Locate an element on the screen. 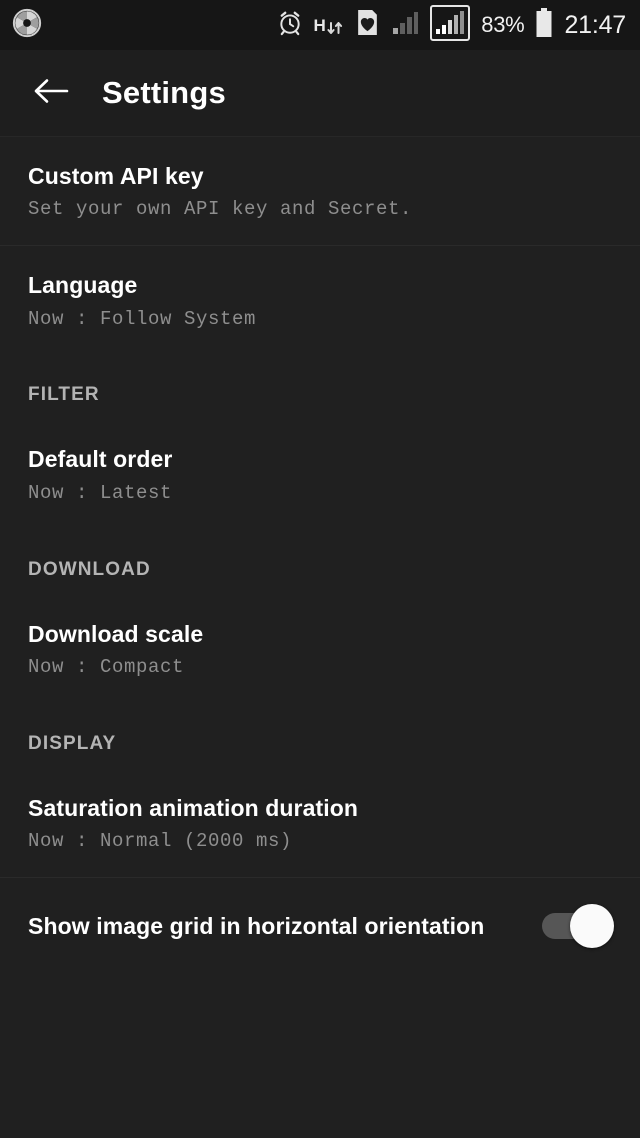 The width and height of the screenshot is (640, 1138). arrow-back-icon is located at coordinates (51, 93).